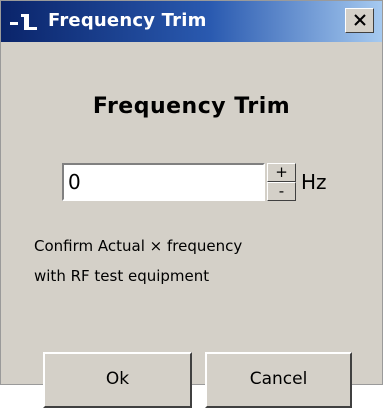 The height and width of the screenshot is (408, 383). I want to click on message-line-1: Confirm Actual × frequency, so click(138, 246).